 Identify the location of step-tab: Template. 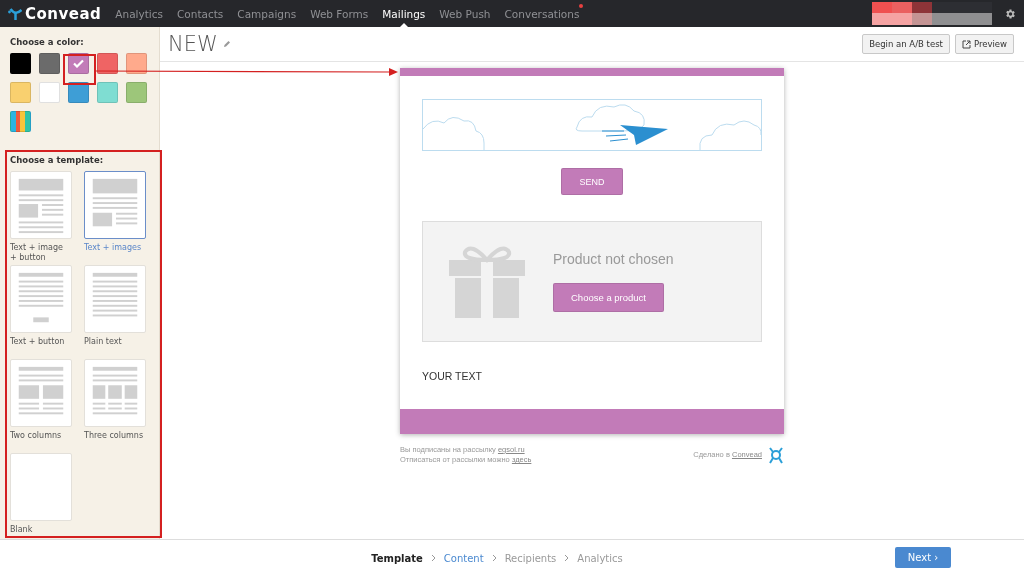
(397, 558).